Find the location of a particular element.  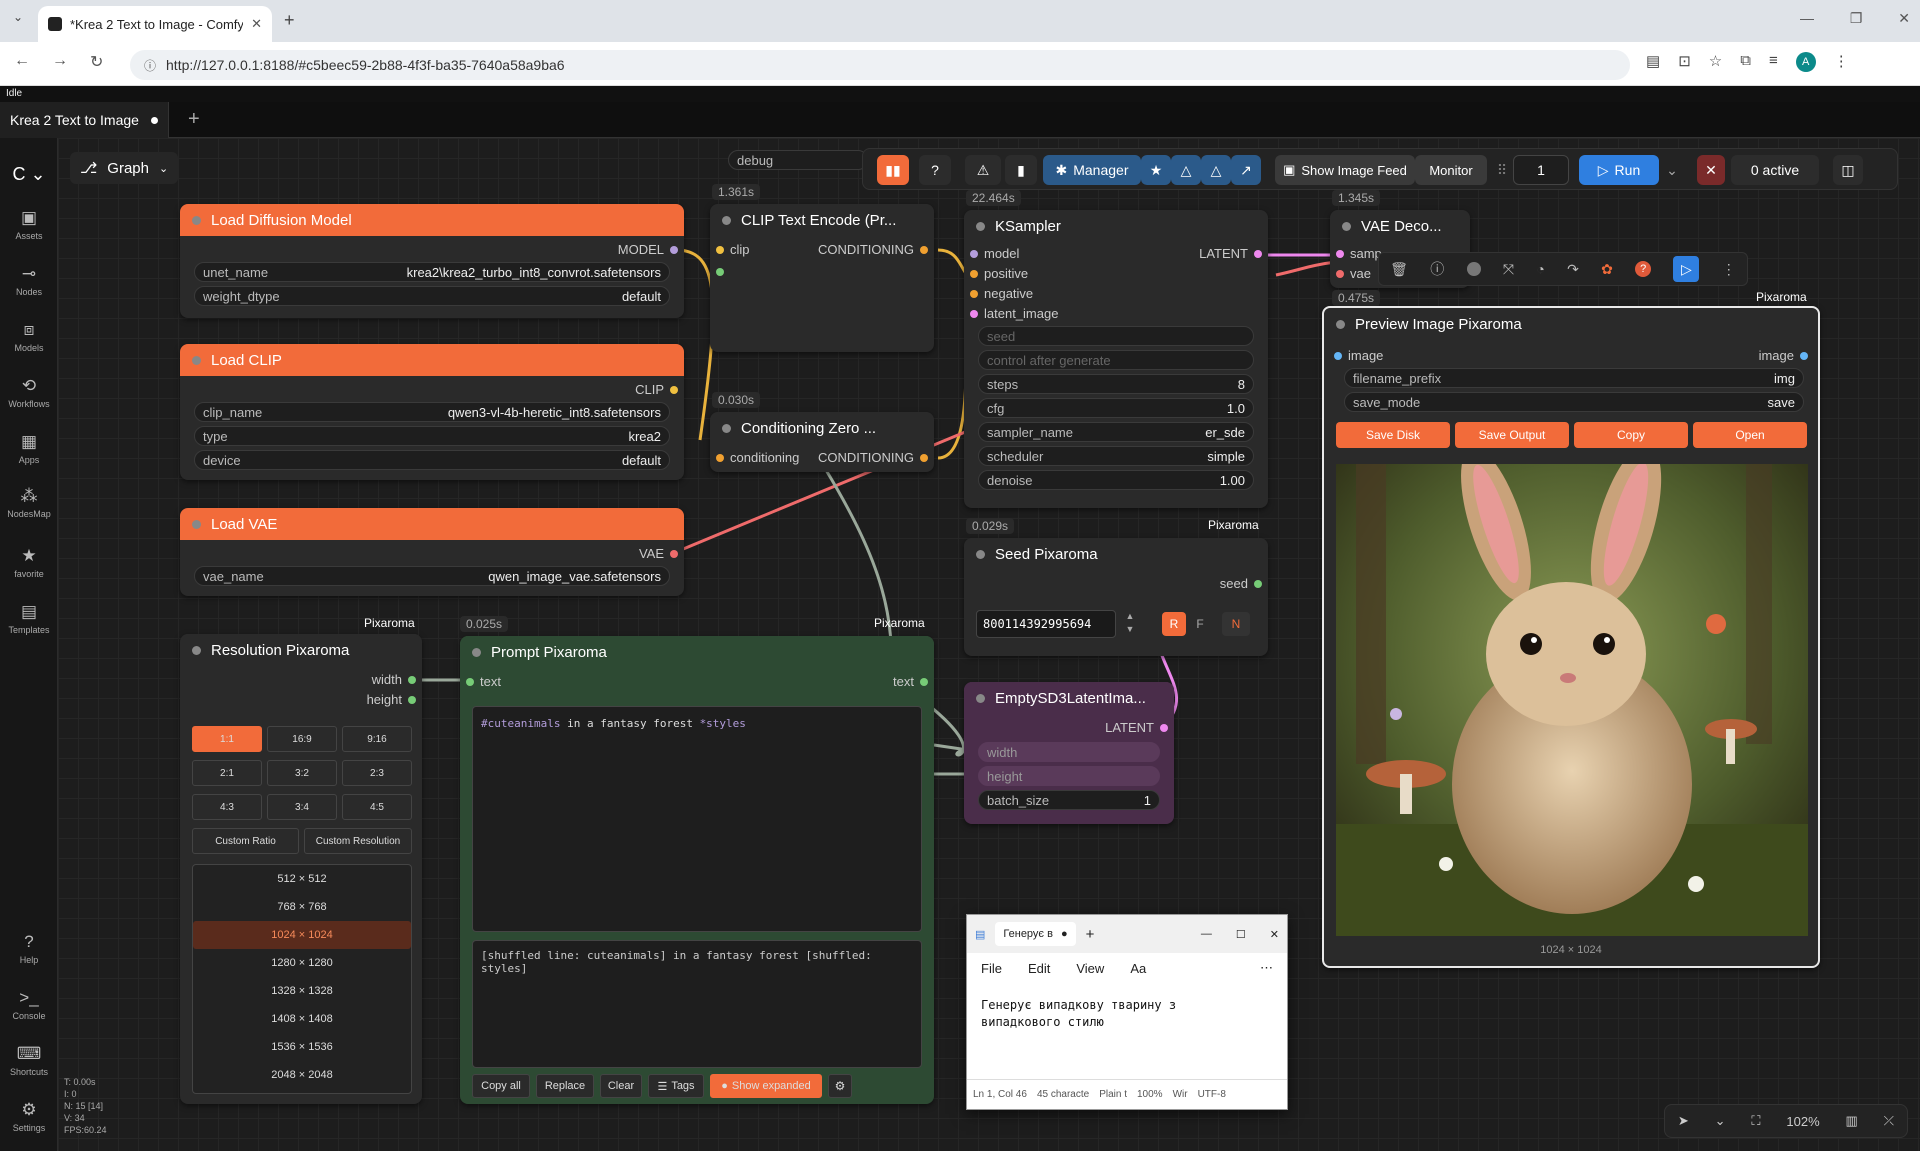

fixed-button: F is located at coordinates (1200, 624).